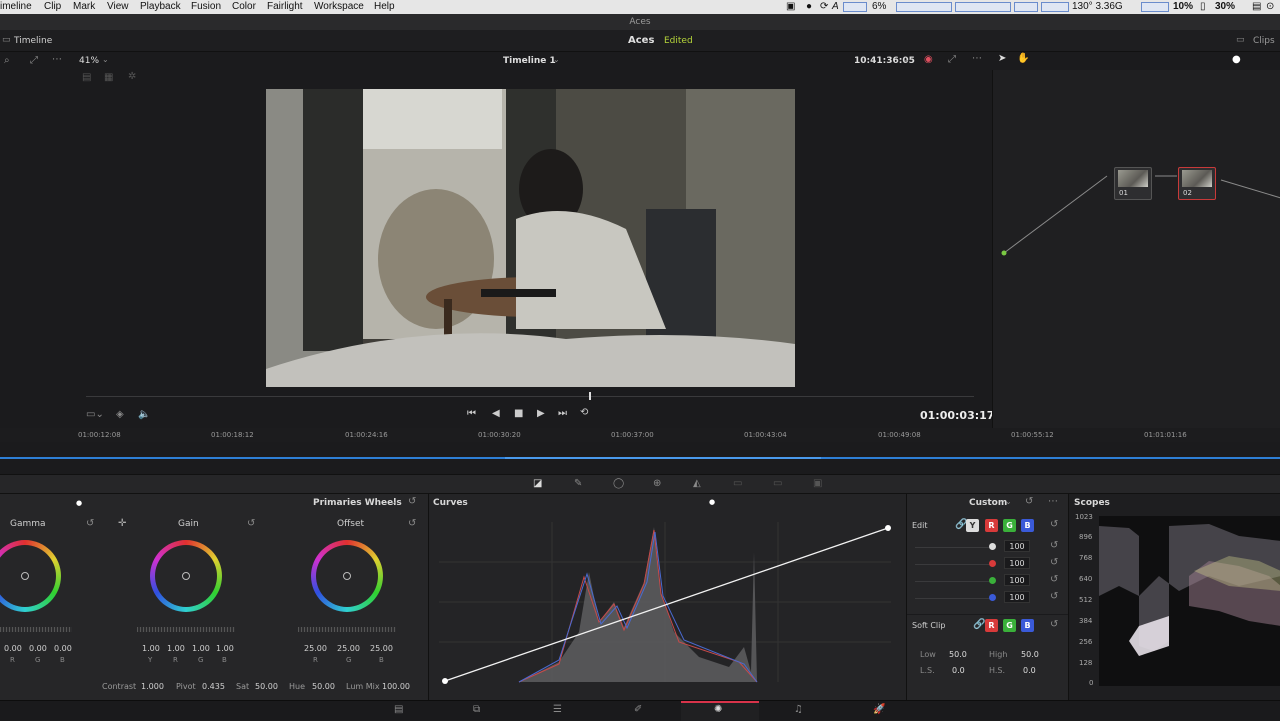  What do you see at coordinates (958, 670) in the screenshot?
I see `ls-value: 0.0` at bounding box center [958, 670].